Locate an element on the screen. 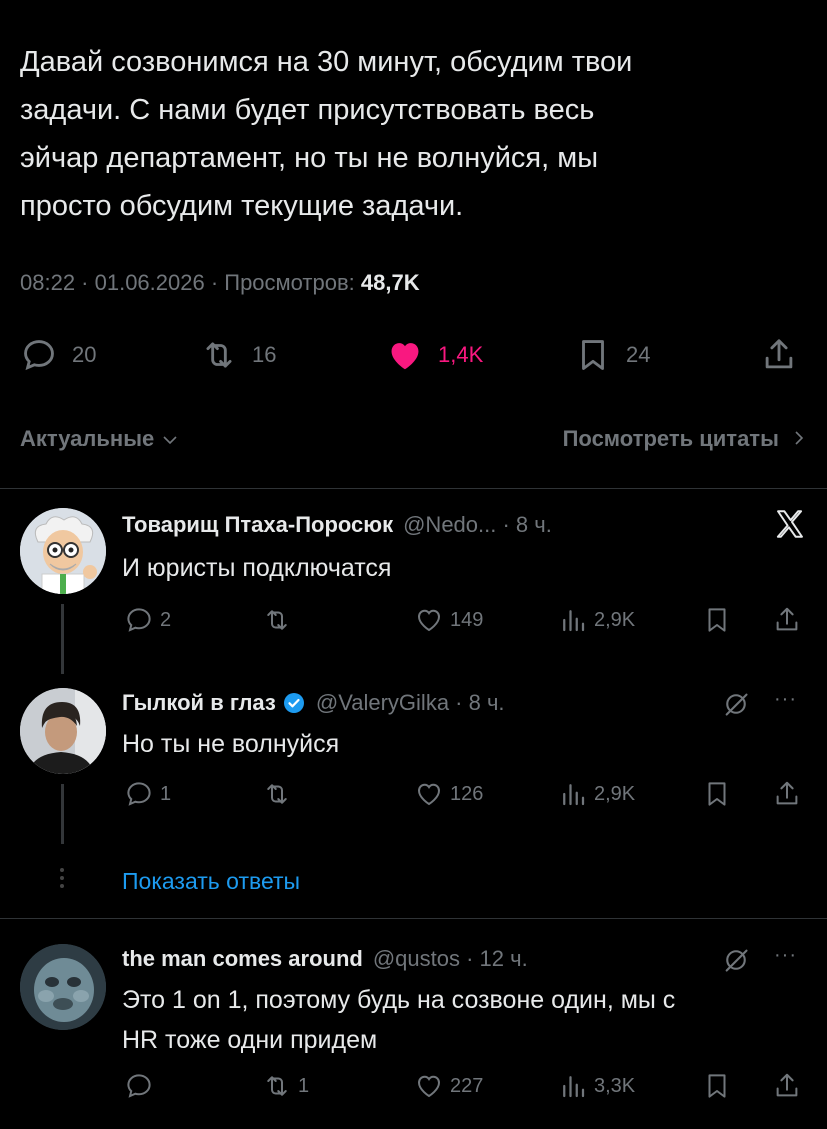 The height and width of the screenshot is (1129, 827). reply-actions: 1 126 2,9K is located at coordinates (413, 794).